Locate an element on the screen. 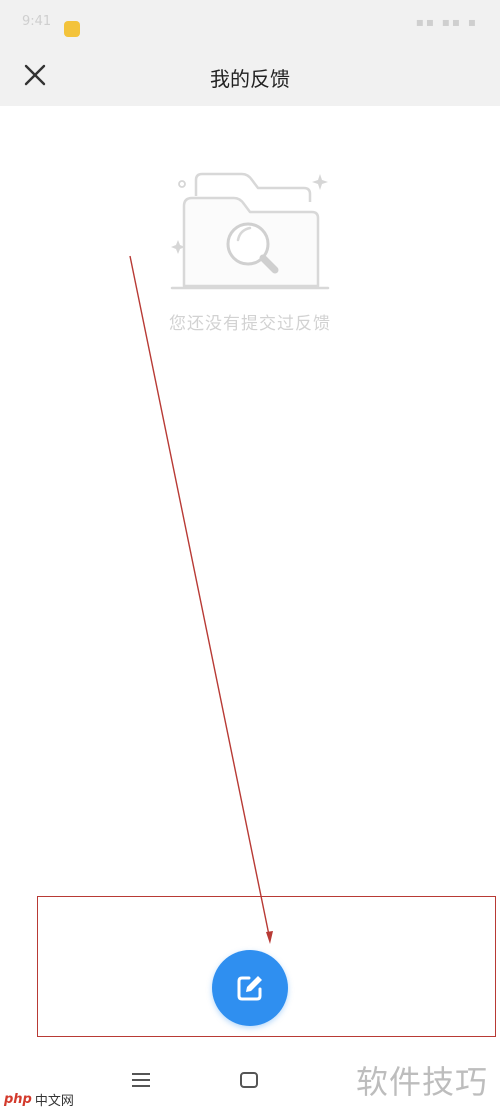 Image resolution: width=500 pixels, height=1111 pixels. watermark-php: php 中文网 is located at coordinates (39, 1099).